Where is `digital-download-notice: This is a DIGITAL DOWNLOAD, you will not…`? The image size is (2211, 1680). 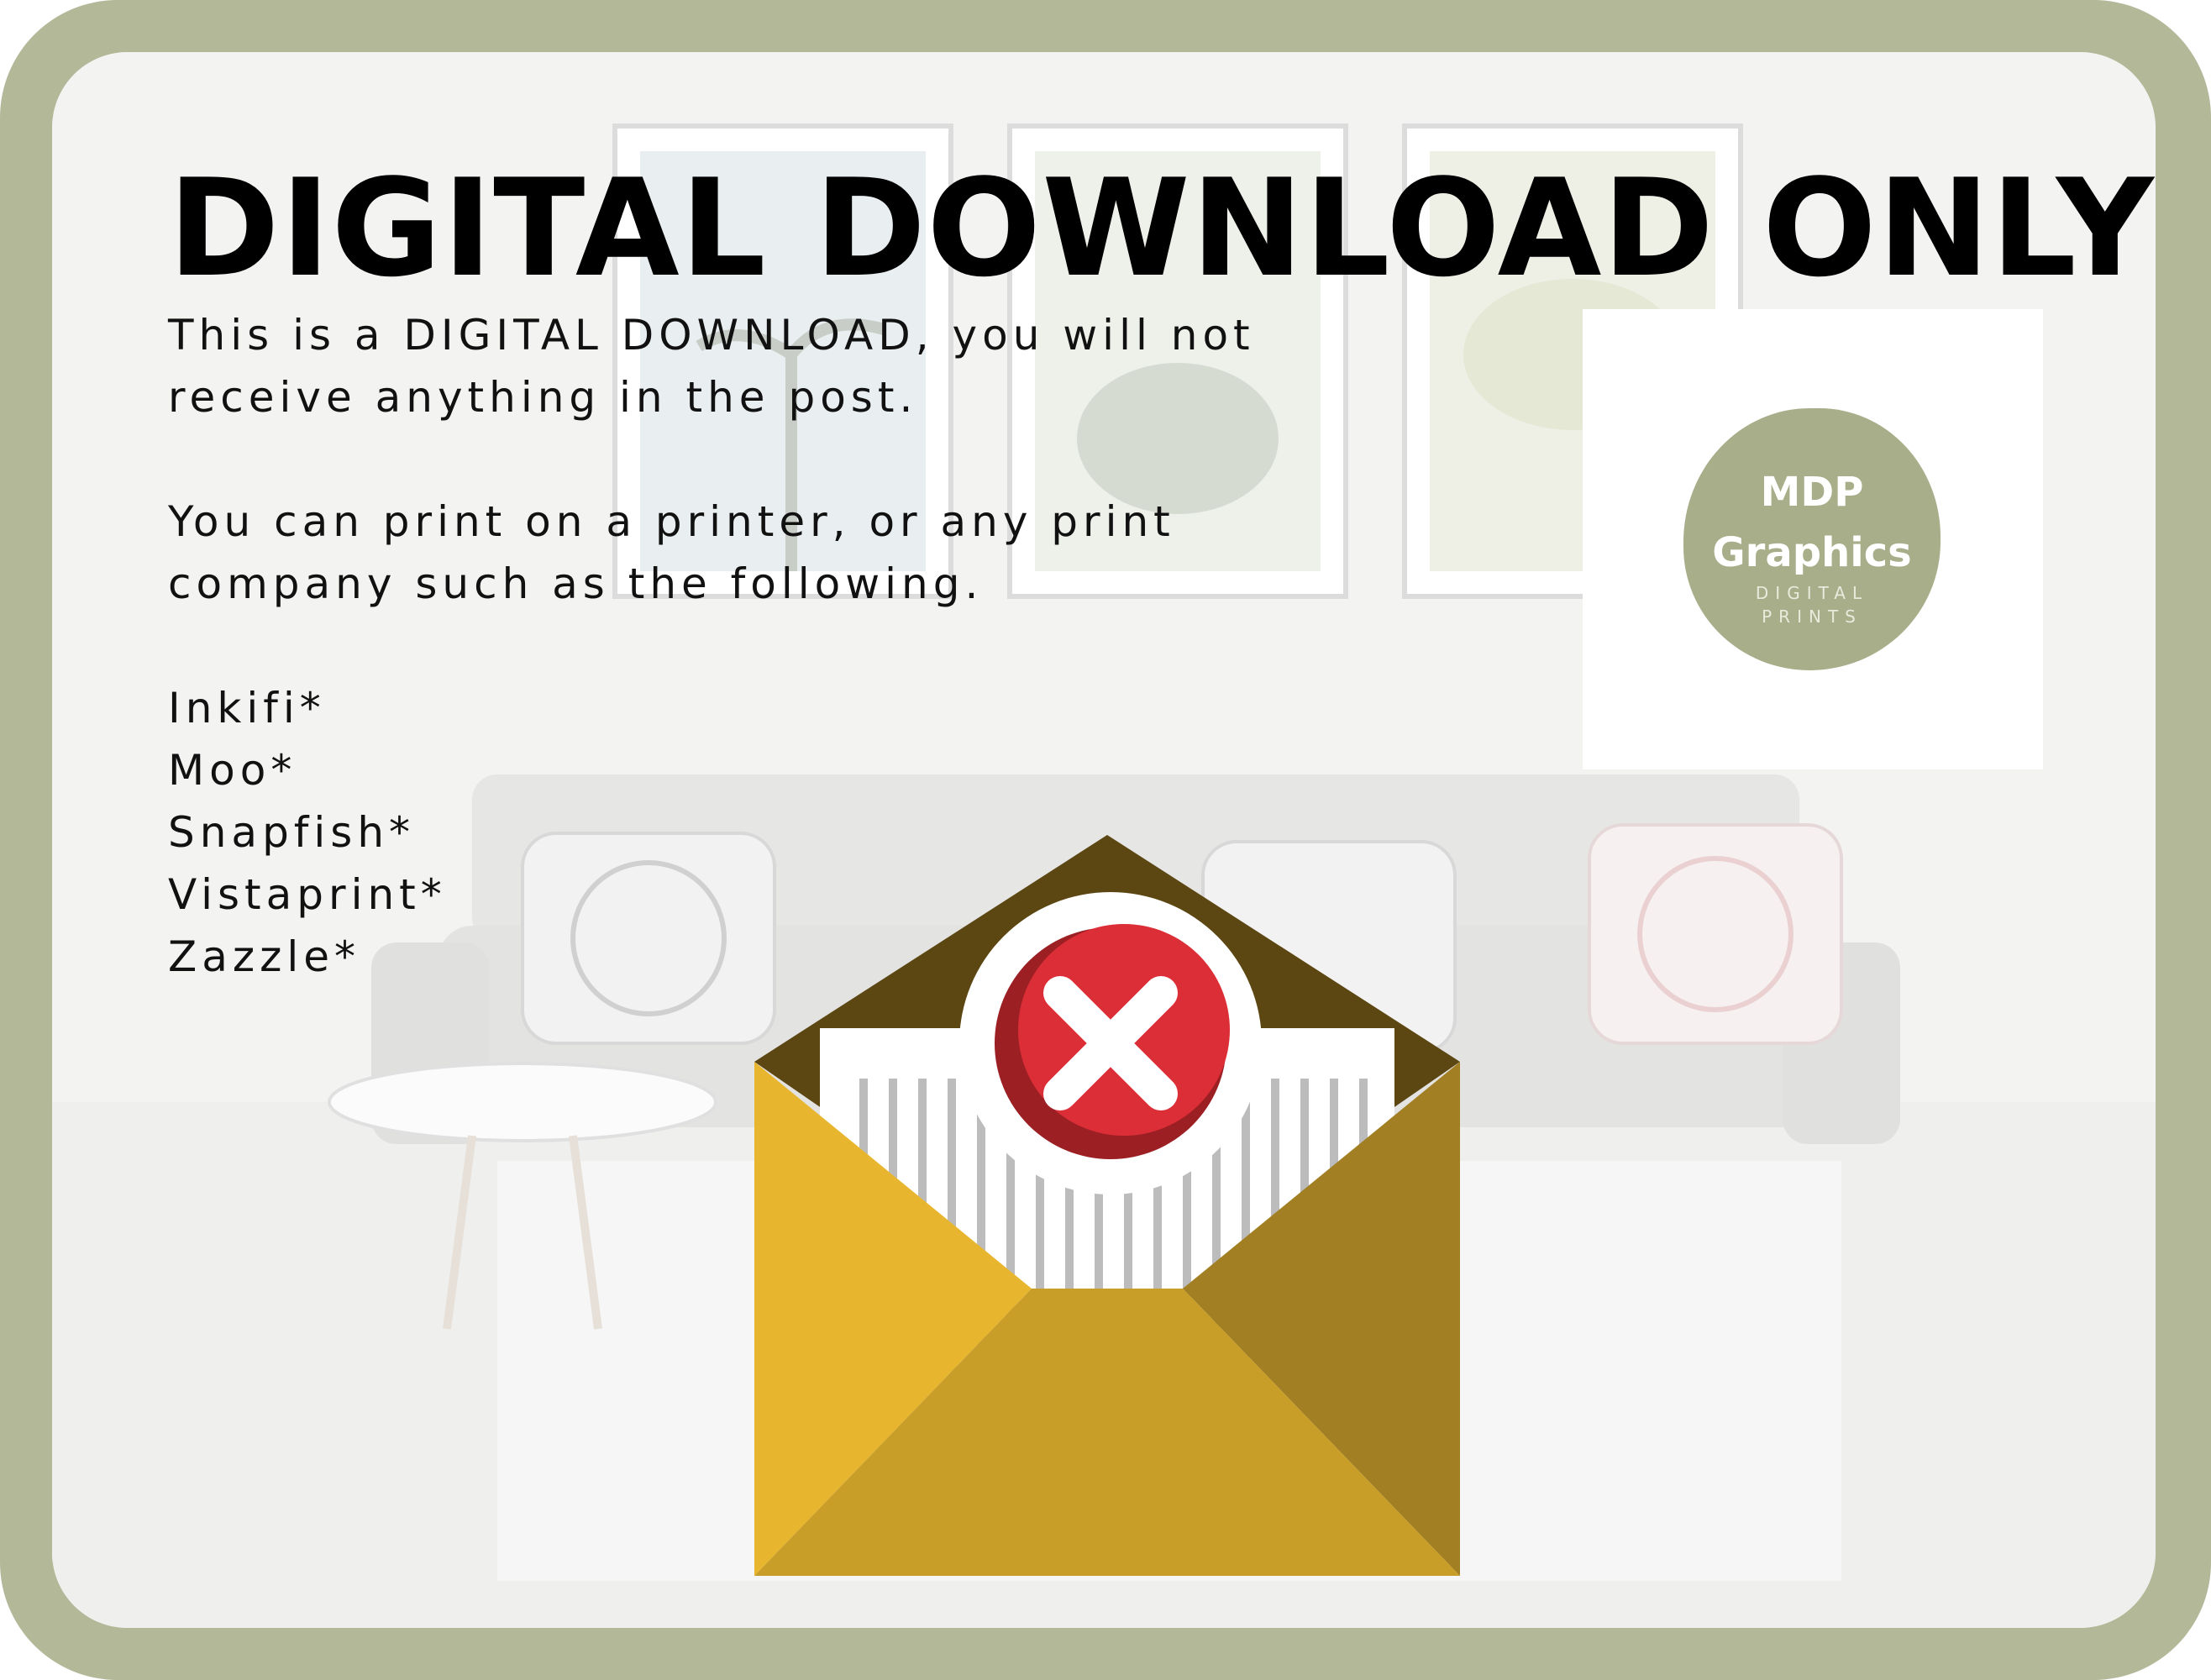
digital-download-notice: This is a DIGITAL DOWNLOAD, you will not… is located at coordinates (711, 366).